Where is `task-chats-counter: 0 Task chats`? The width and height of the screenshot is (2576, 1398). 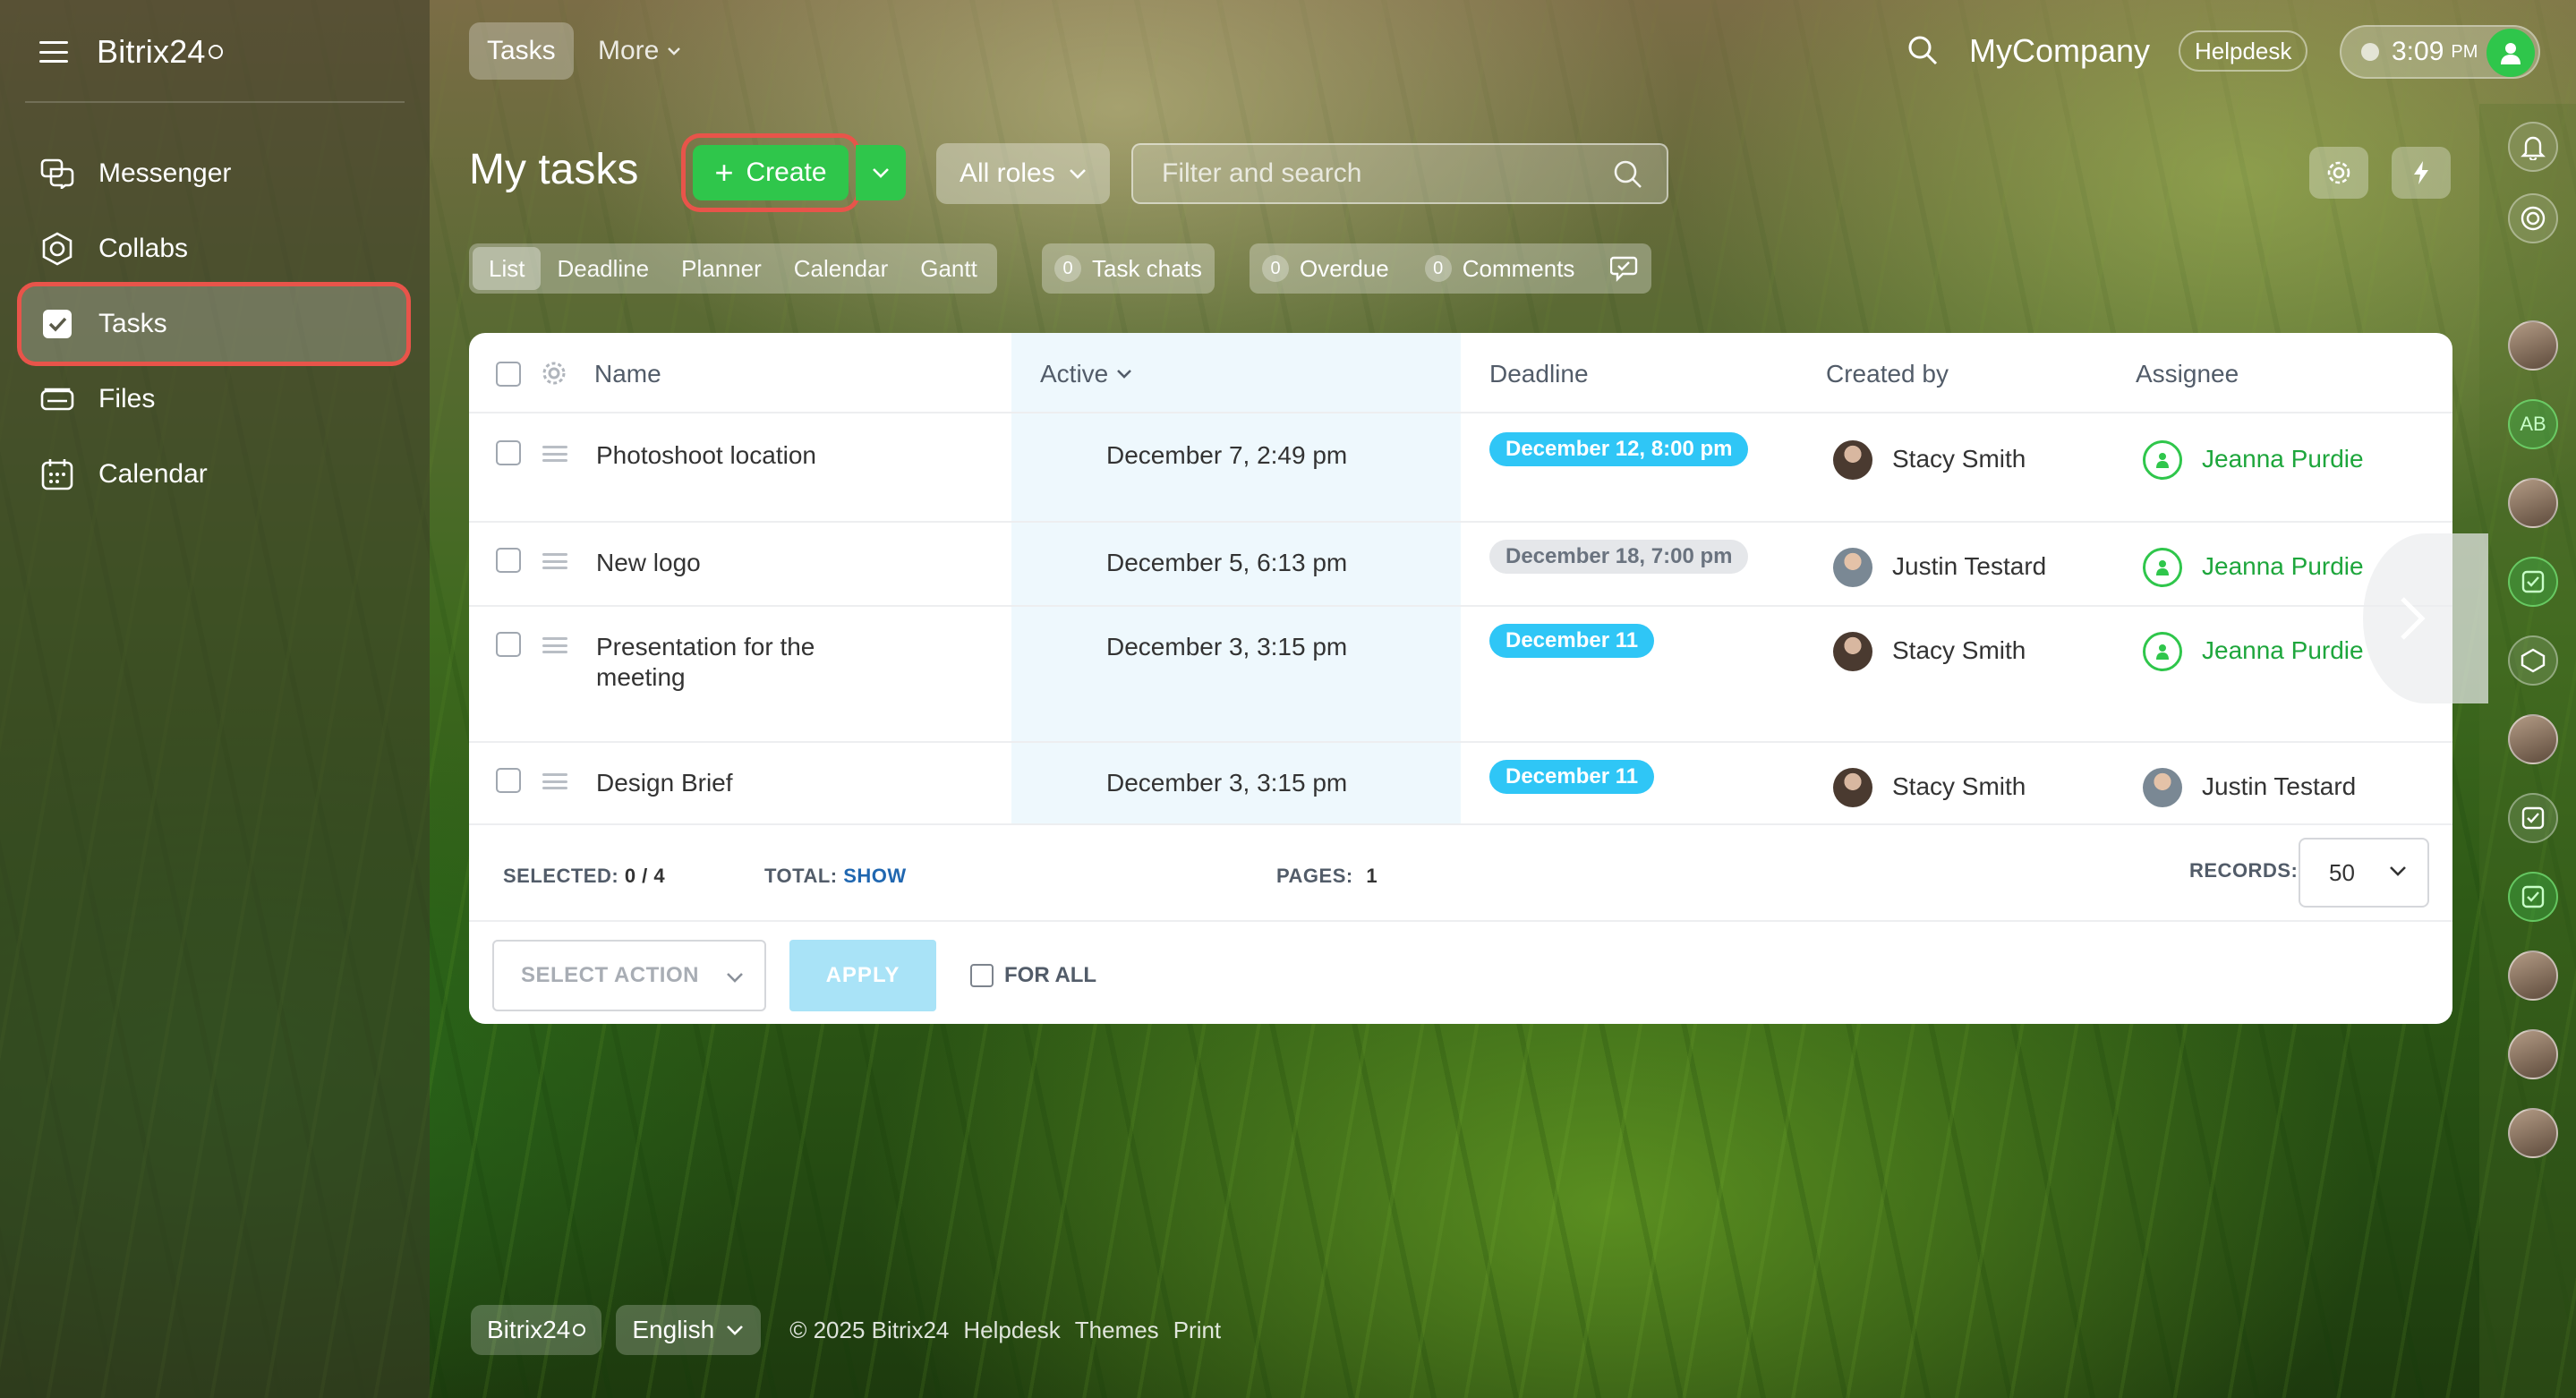
task-chats-counter: 0 Task chats is located at coordinates (1128, 268).